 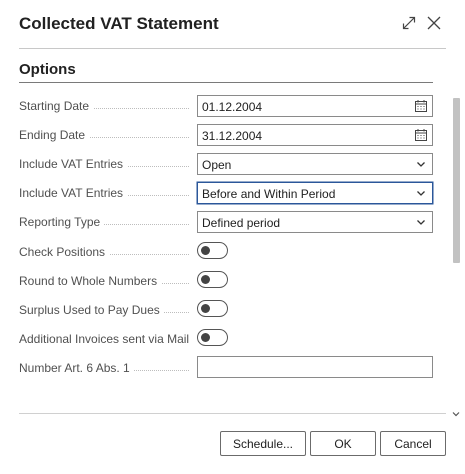 I want to click on round-to-whole-numbers-label: Round to Whole Numbers, so click(x=90, y=281).